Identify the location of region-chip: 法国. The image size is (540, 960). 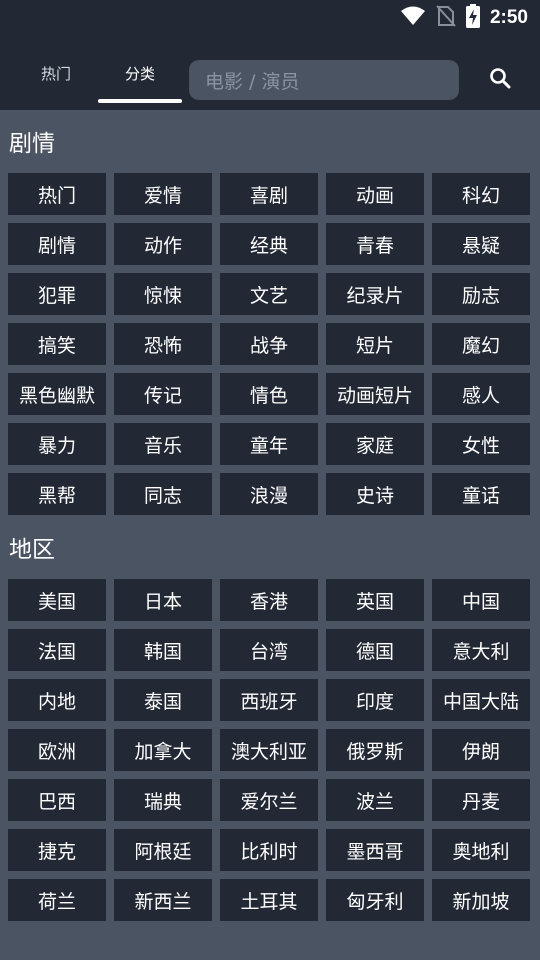
(57, 650).